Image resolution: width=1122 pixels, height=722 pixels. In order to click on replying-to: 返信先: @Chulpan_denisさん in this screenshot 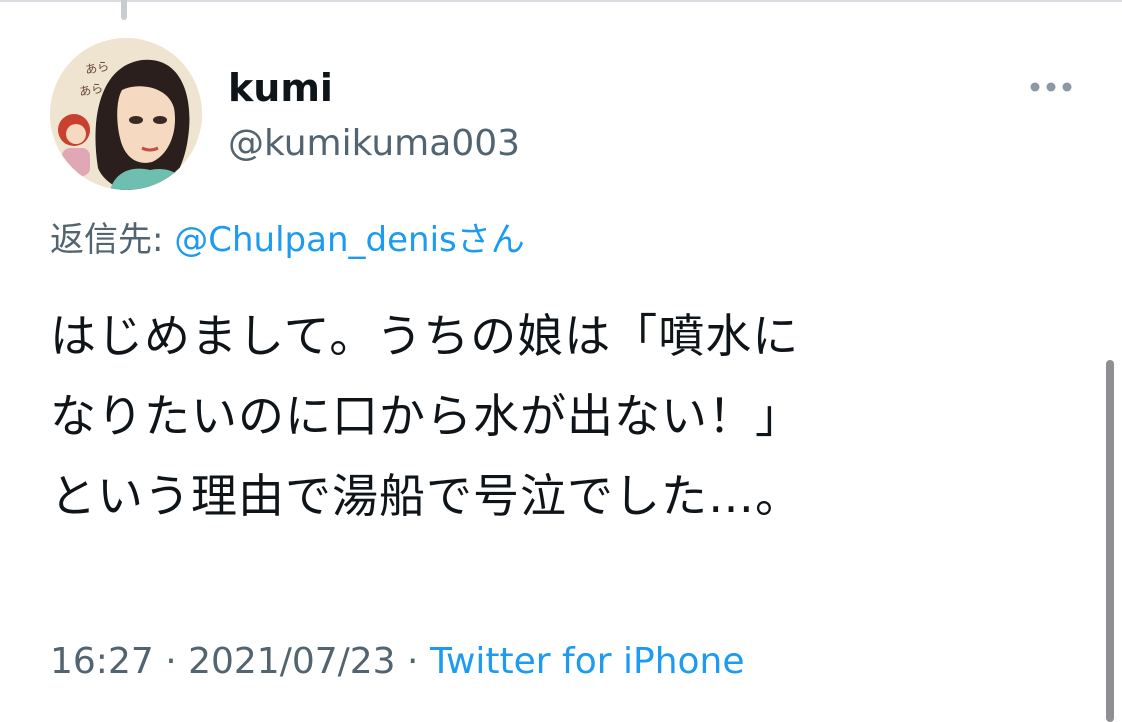, I will do `click(287, 240)`.